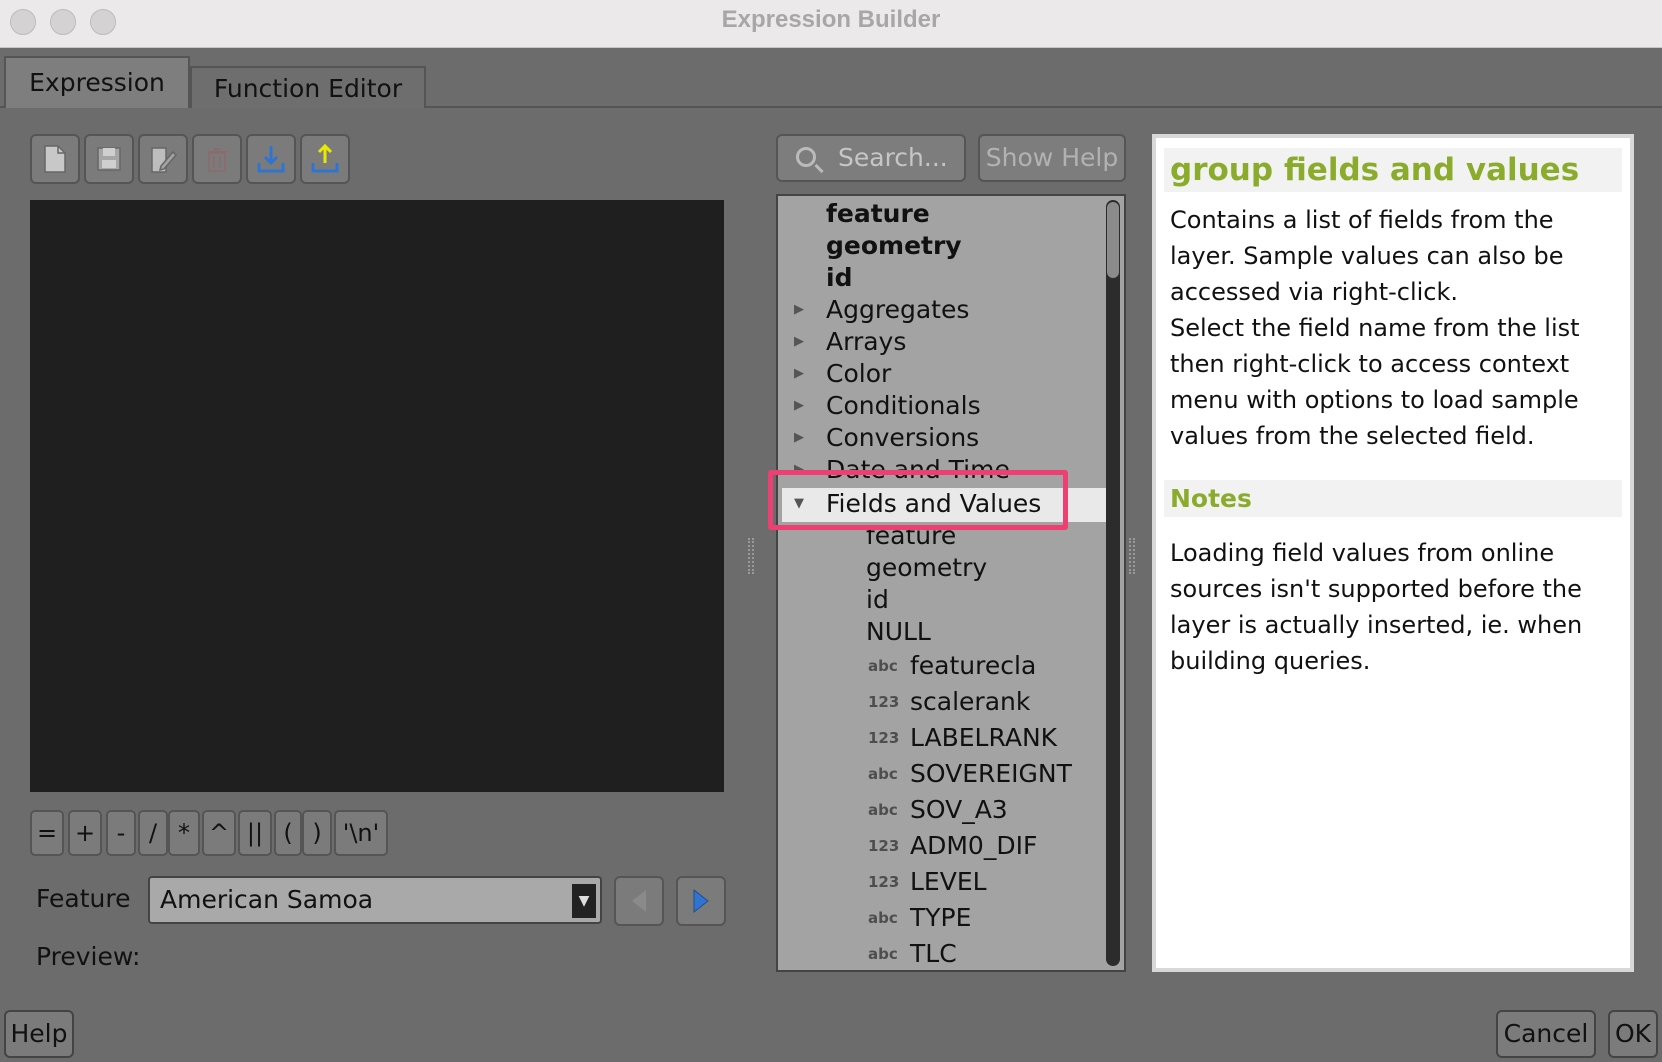 The image size is (1662, 1062). What do you see at coordinates (943, 738) in the screenshot?
I see `tree-field-row: 123 LABELRANK` at bounding box center [943, 738].